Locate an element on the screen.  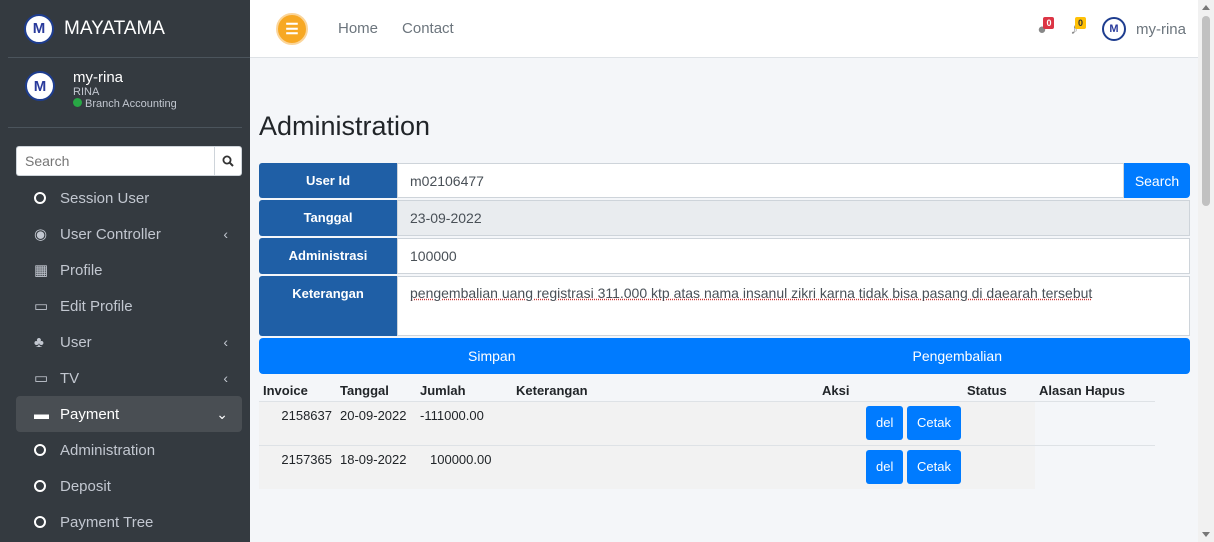
card-icon: ▬ is located at coordinates (41, 414).